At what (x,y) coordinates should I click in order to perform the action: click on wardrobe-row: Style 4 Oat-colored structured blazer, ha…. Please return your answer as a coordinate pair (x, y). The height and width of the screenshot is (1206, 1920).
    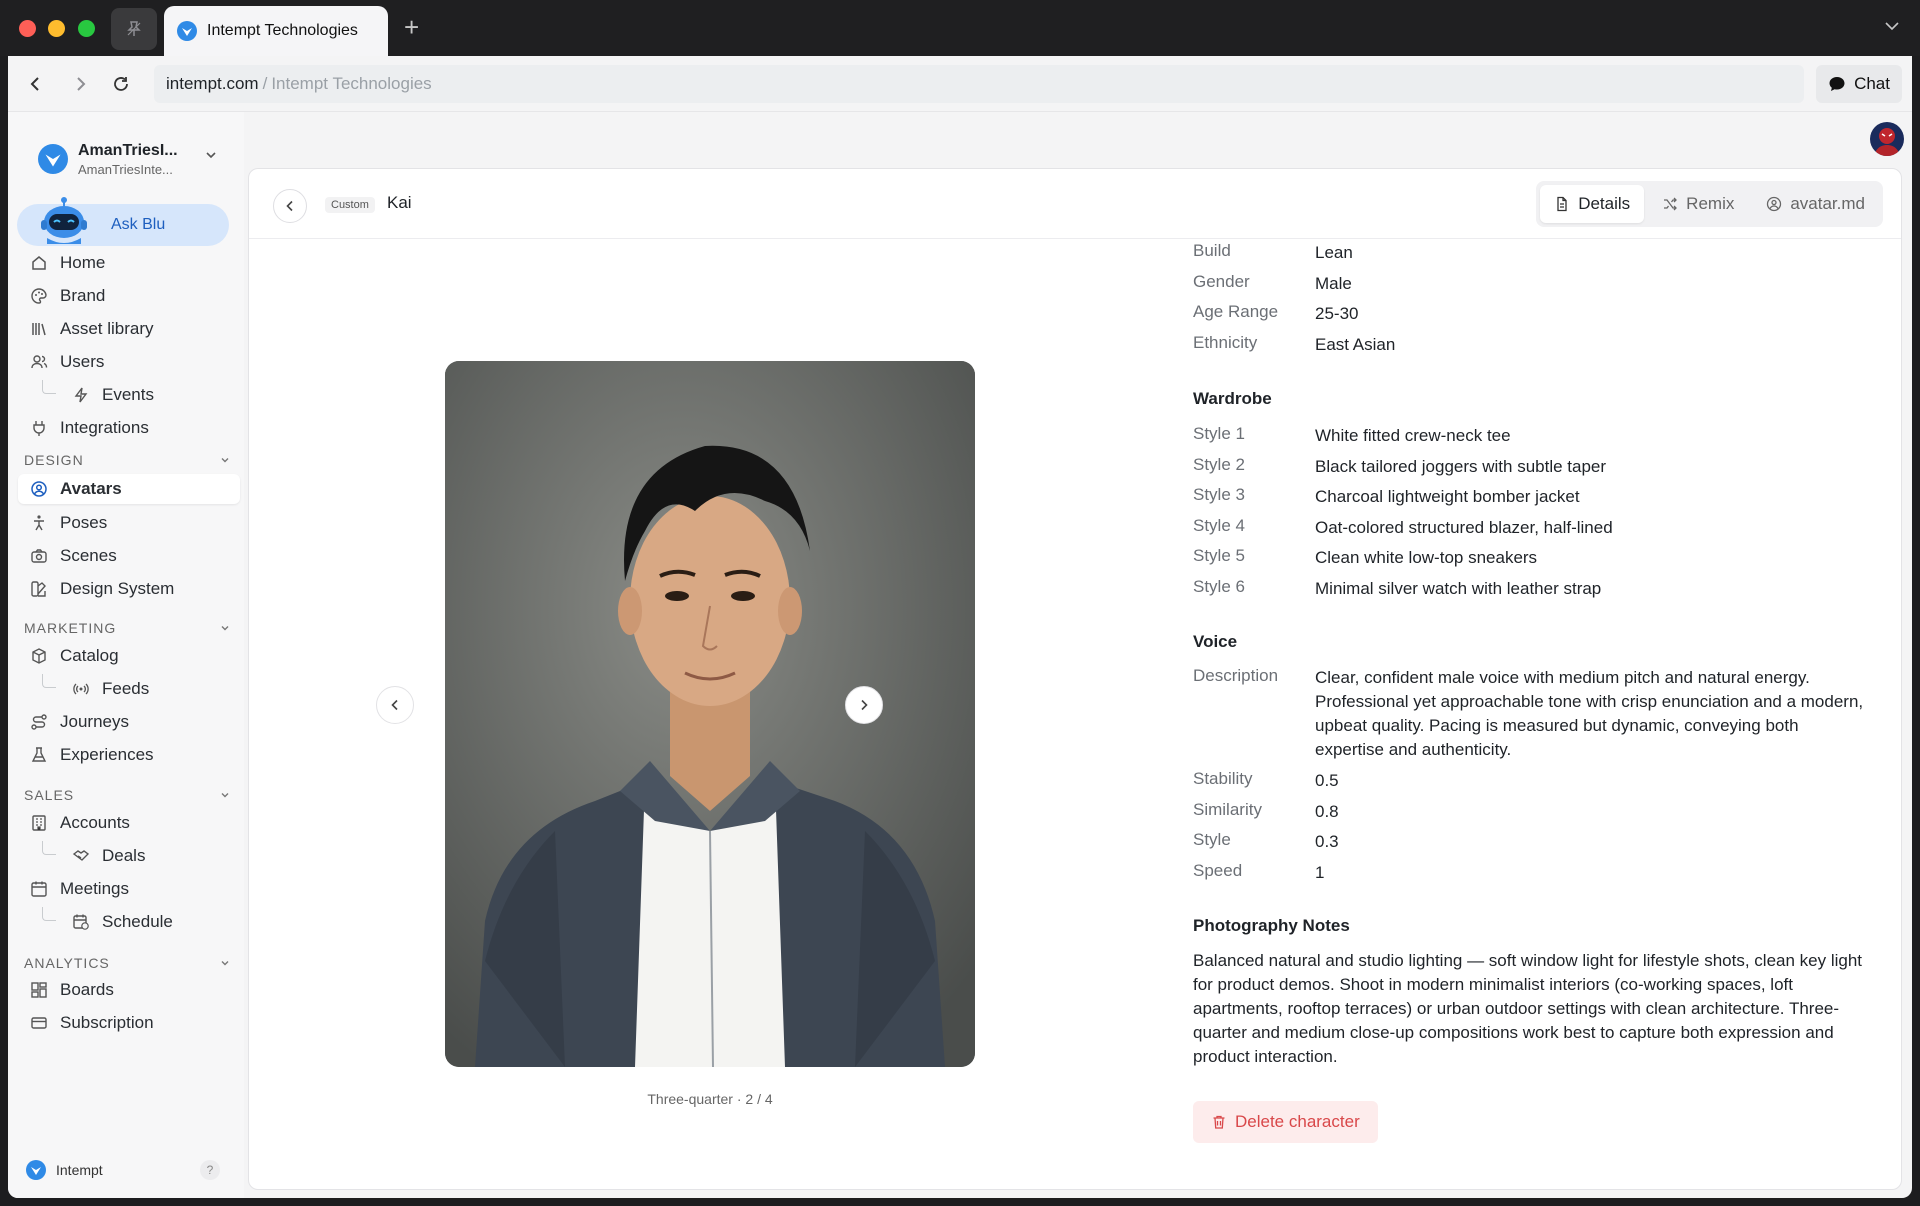
    Looking at the image, I should click on (1534, 528).